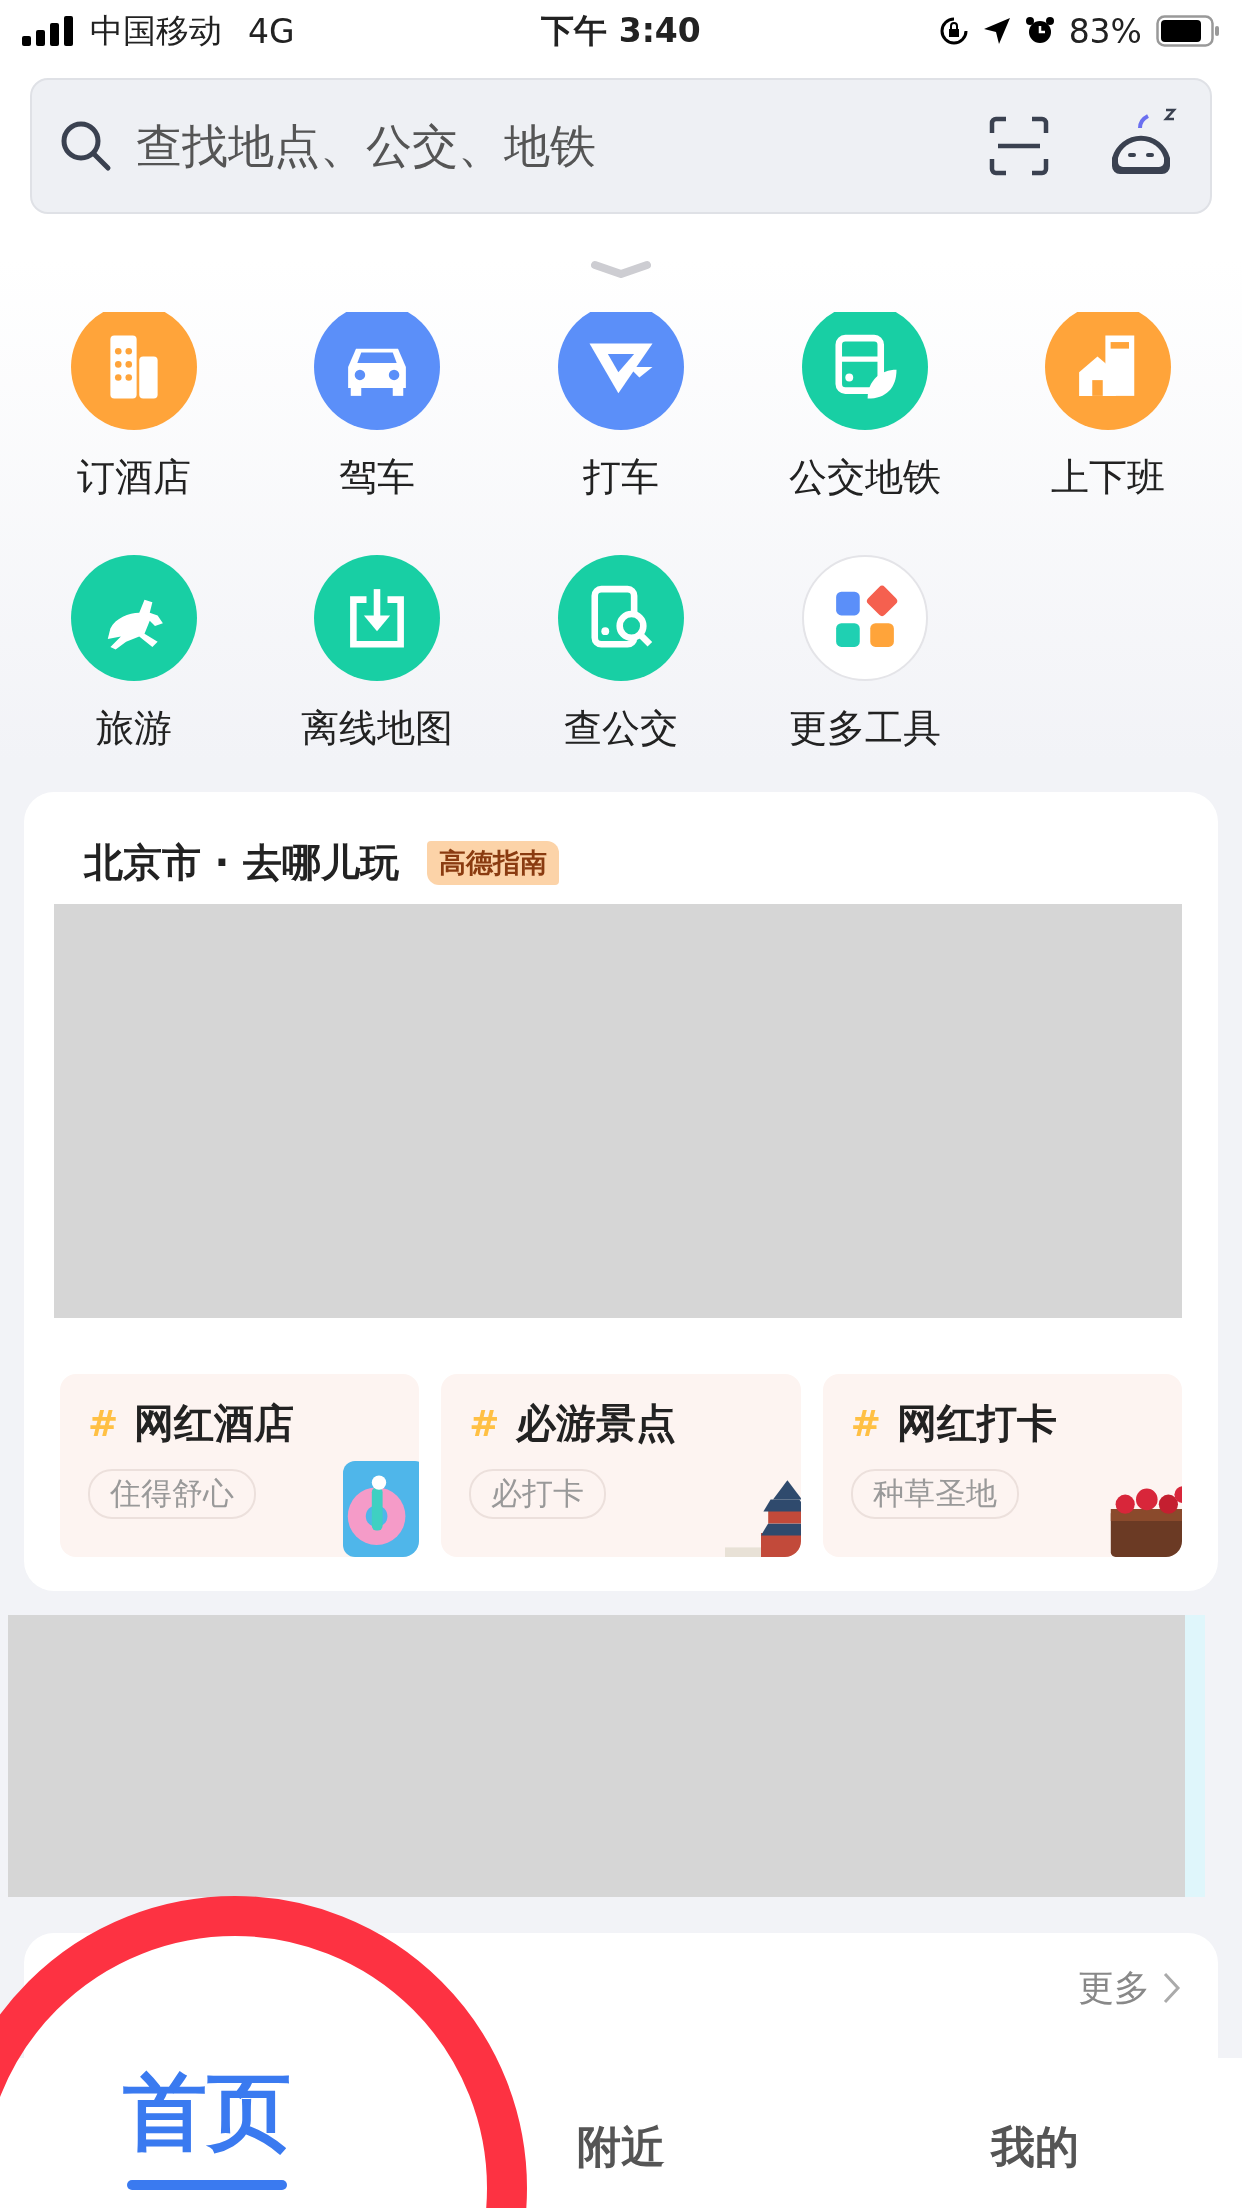 Image resolution: width=1242 pixels, height=2208 pixels. I want to click on tool-shortcut: 公交地铁, so click(864, 407).